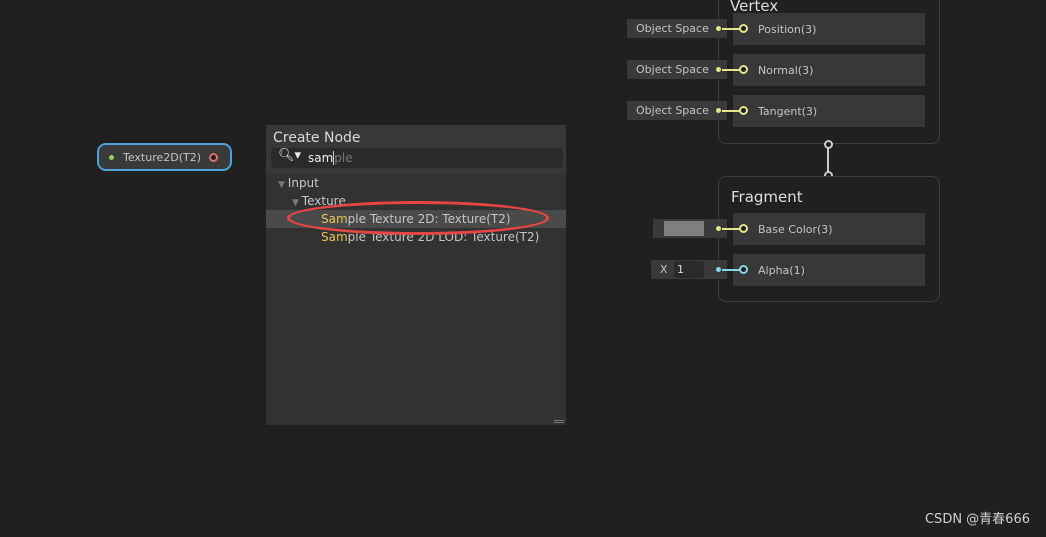 Image resolution: width=1046 pixels, height=537 pixels. I want to click on space-dropdown-position: Object Space, so click(677, 28).